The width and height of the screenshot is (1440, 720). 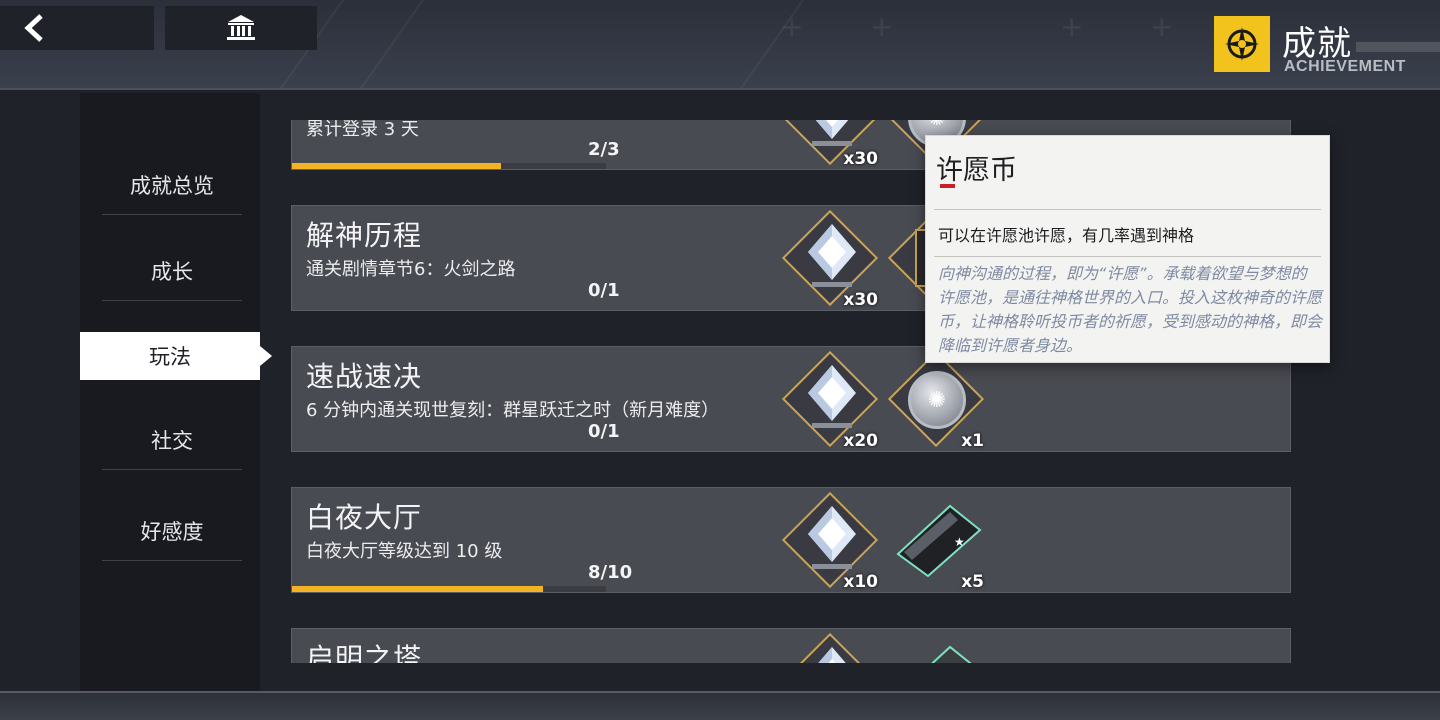 I want to click on museum-icon, so click(x=241, y=27).